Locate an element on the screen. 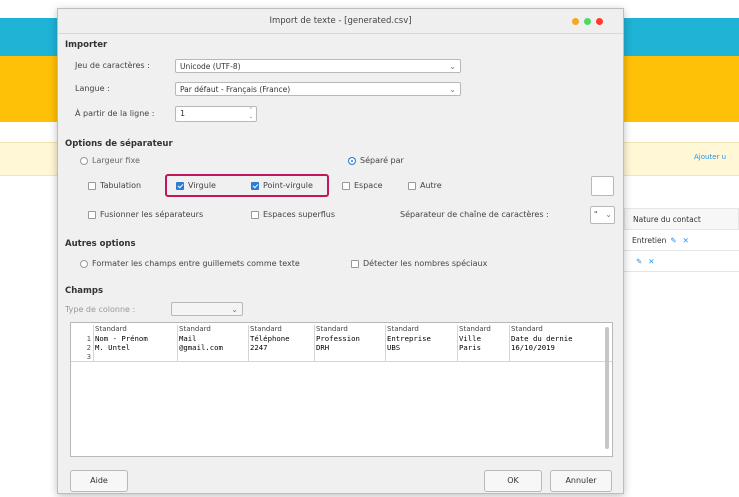 This screenshot has width=739, height=497. separator-options-heading: Options de séparateur is located at coordinates (119, 144).